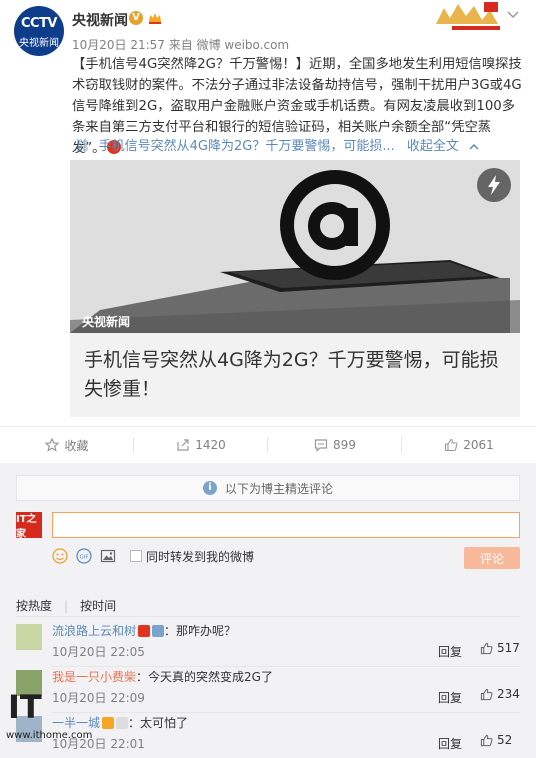  Describe the element at coordinates (49, 735) in the screenshot. I see `watermark-url: www.ithome.com` at that location.